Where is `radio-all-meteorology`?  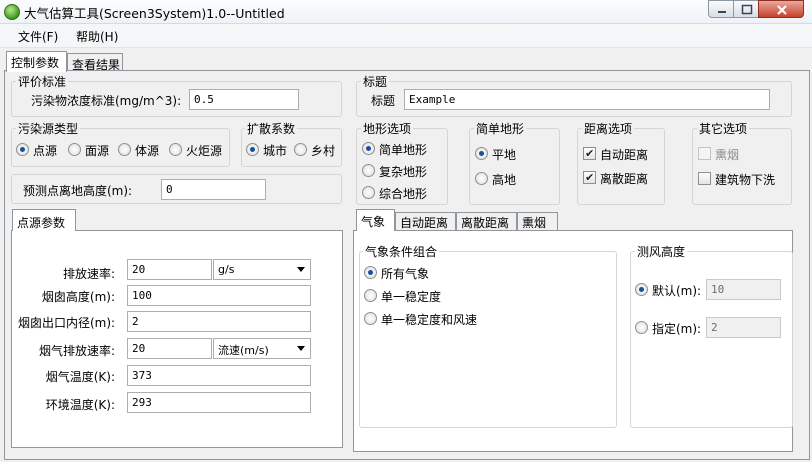
radio-all-meteorology is located at coordinates (370, 272).